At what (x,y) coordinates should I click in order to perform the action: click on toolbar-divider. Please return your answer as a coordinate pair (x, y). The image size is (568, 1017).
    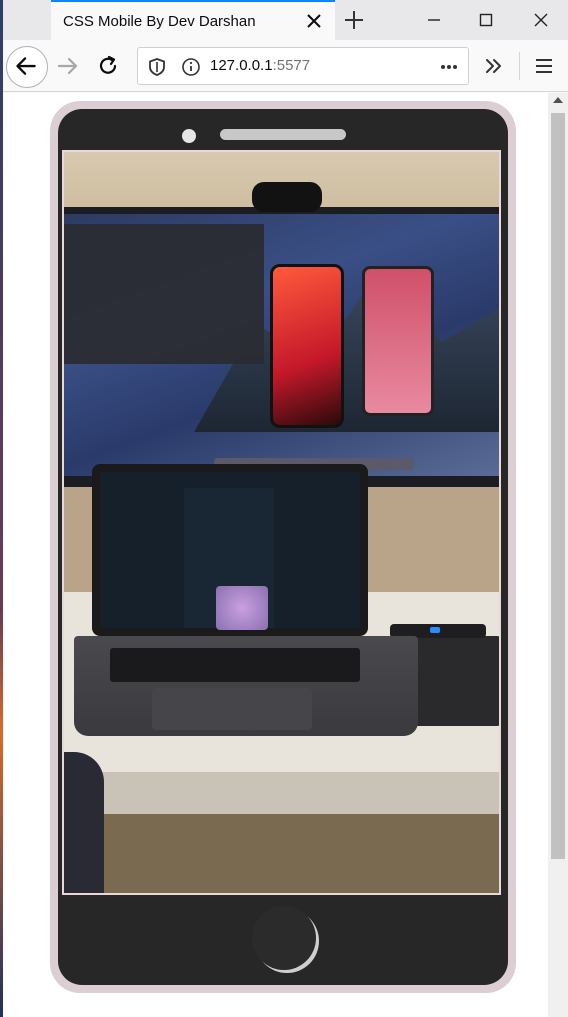
    Looking at the image, I should click on (519, 66).